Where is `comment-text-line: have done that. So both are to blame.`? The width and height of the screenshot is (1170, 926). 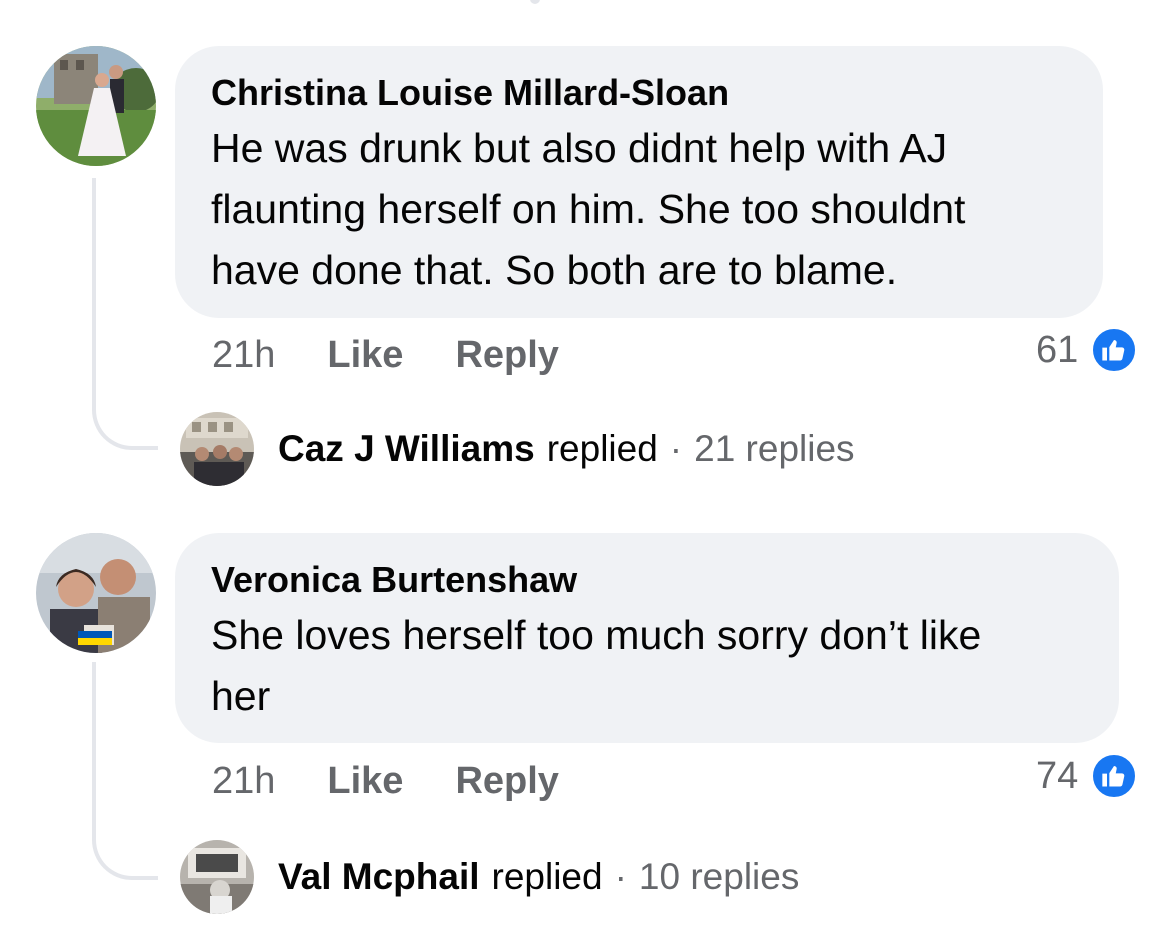
comment-text-line: have done that. So both are to blame. is located at coordinates (554, 270).